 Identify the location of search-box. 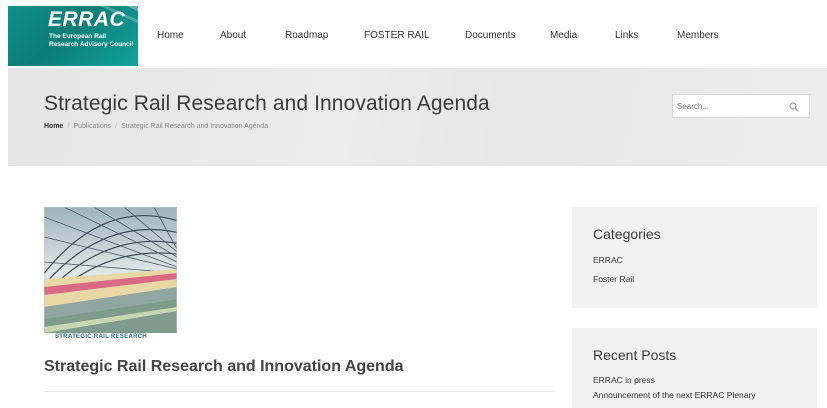
(741, 106).